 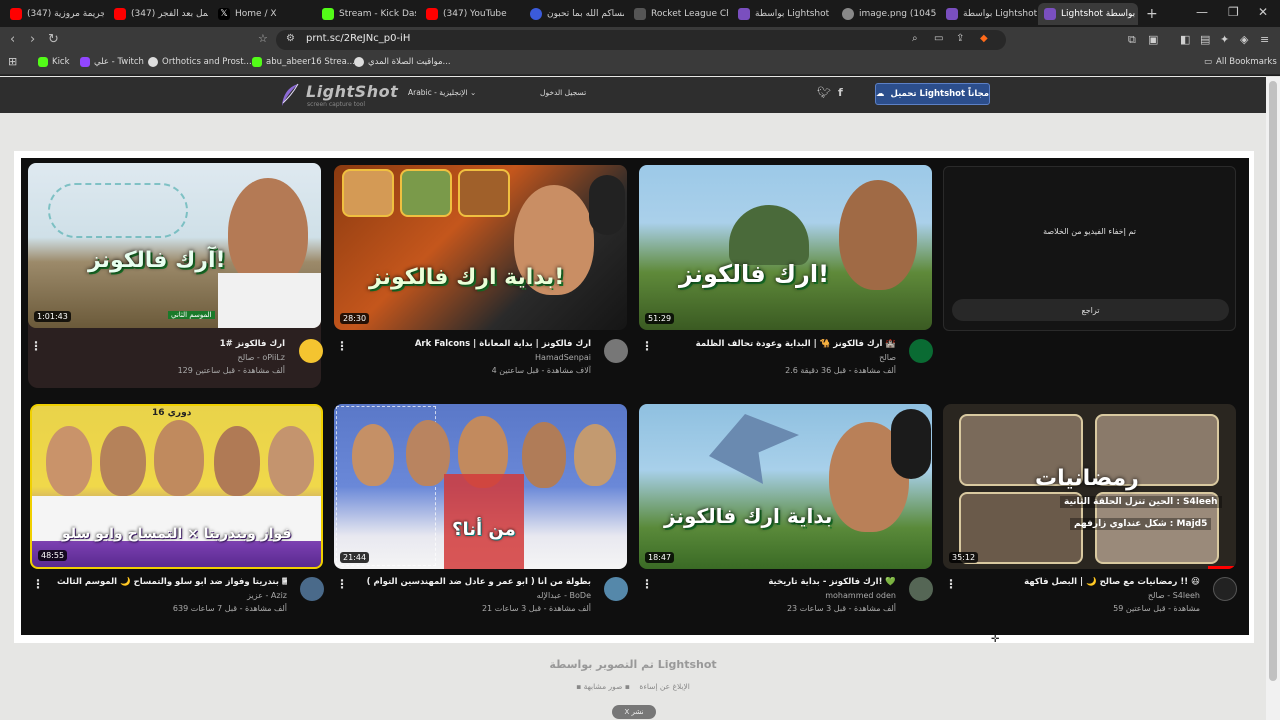 I want to click on maximize-icon: ❐, so click(x=1233, y=12).